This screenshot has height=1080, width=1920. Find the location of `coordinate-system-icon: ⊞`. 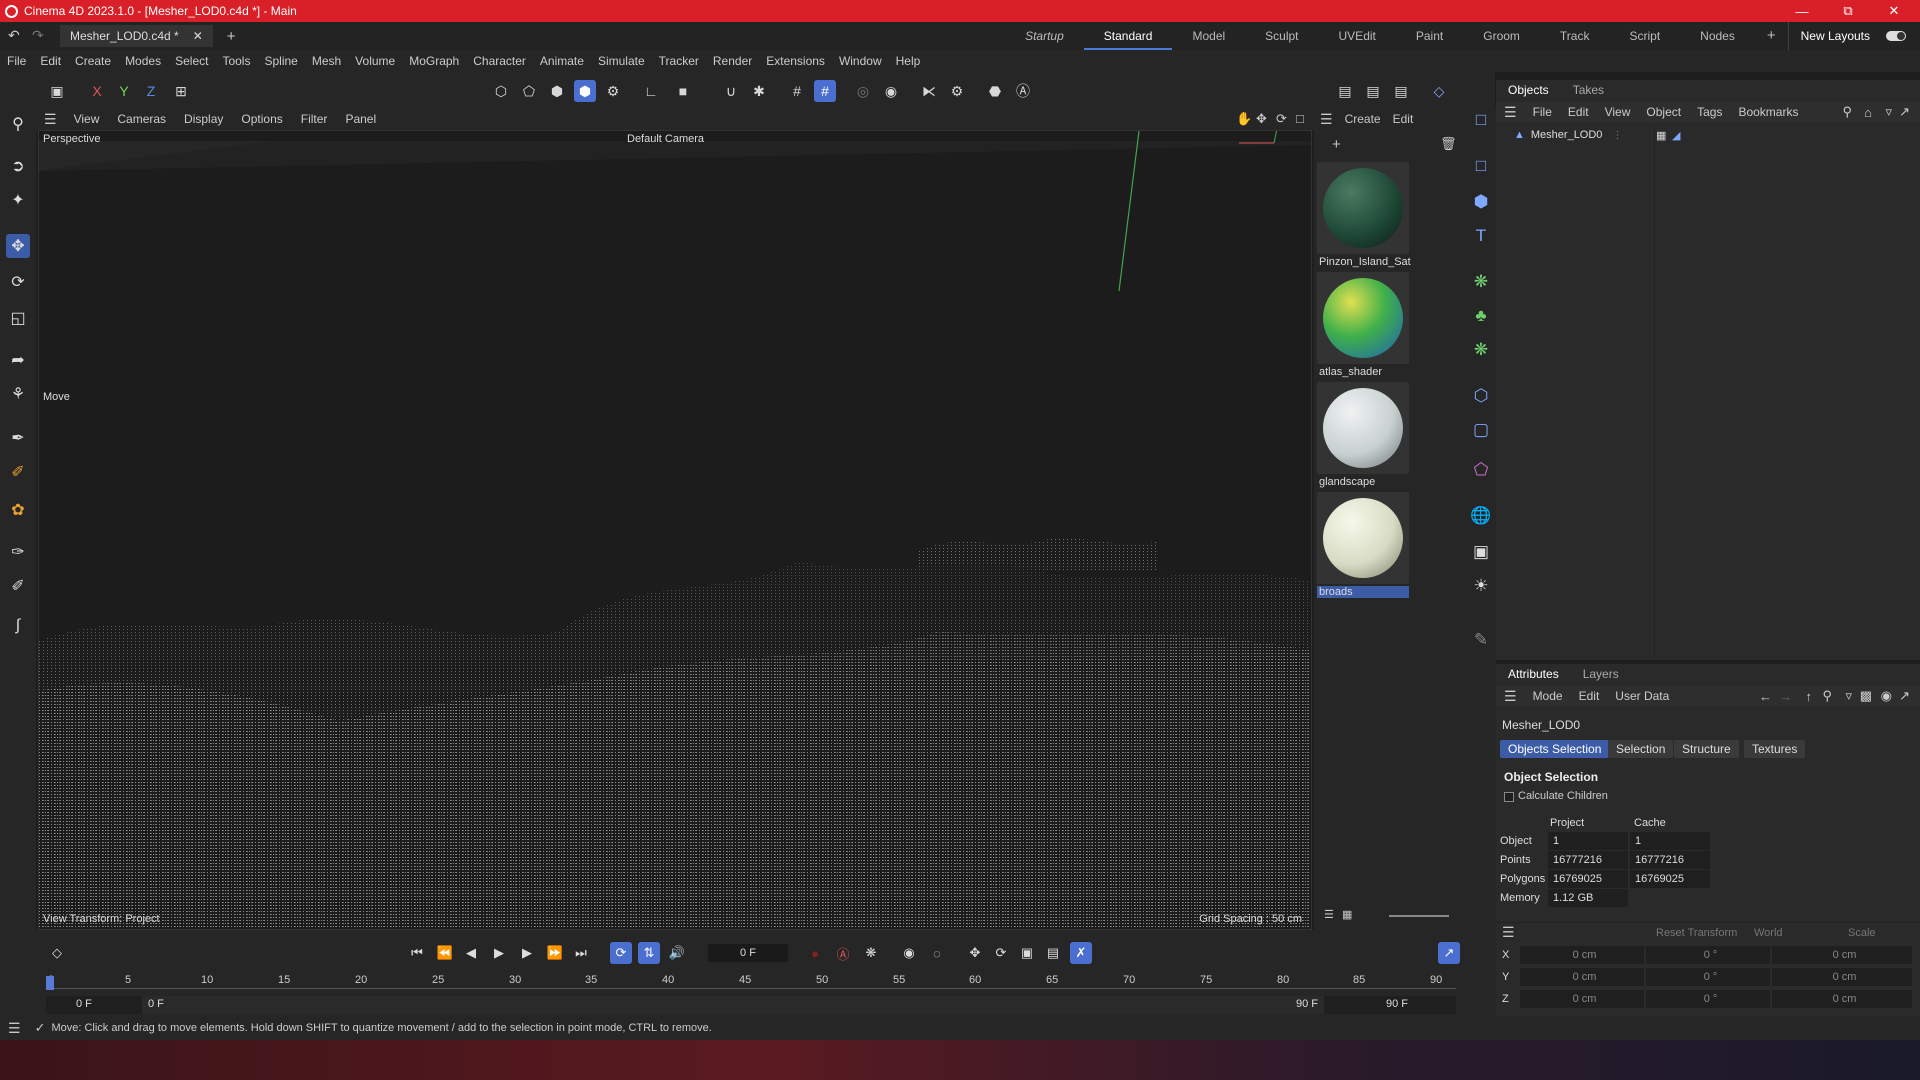

coordinate-system-icon: ⊞ is located at coordinates (181, 91).